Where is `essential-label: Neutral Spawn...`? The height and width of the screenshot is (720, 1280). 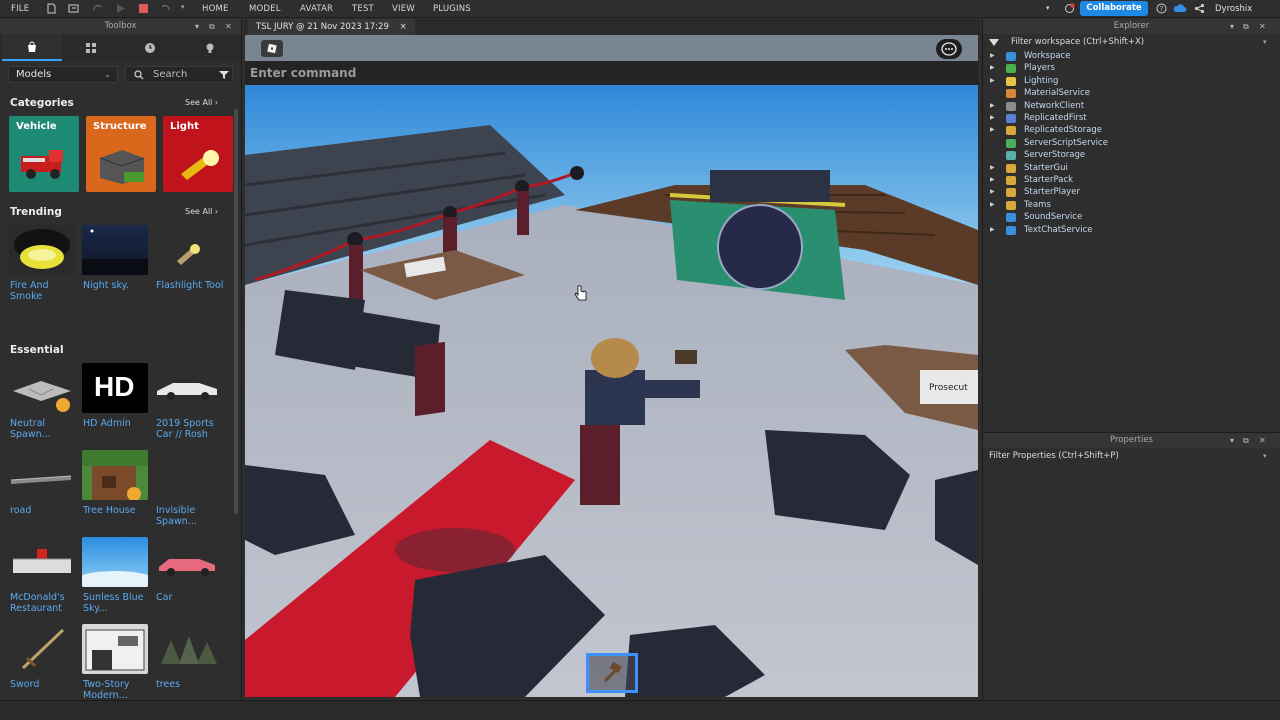 essential-label: Neutral Spawn... is located at coordinates (46, 429).